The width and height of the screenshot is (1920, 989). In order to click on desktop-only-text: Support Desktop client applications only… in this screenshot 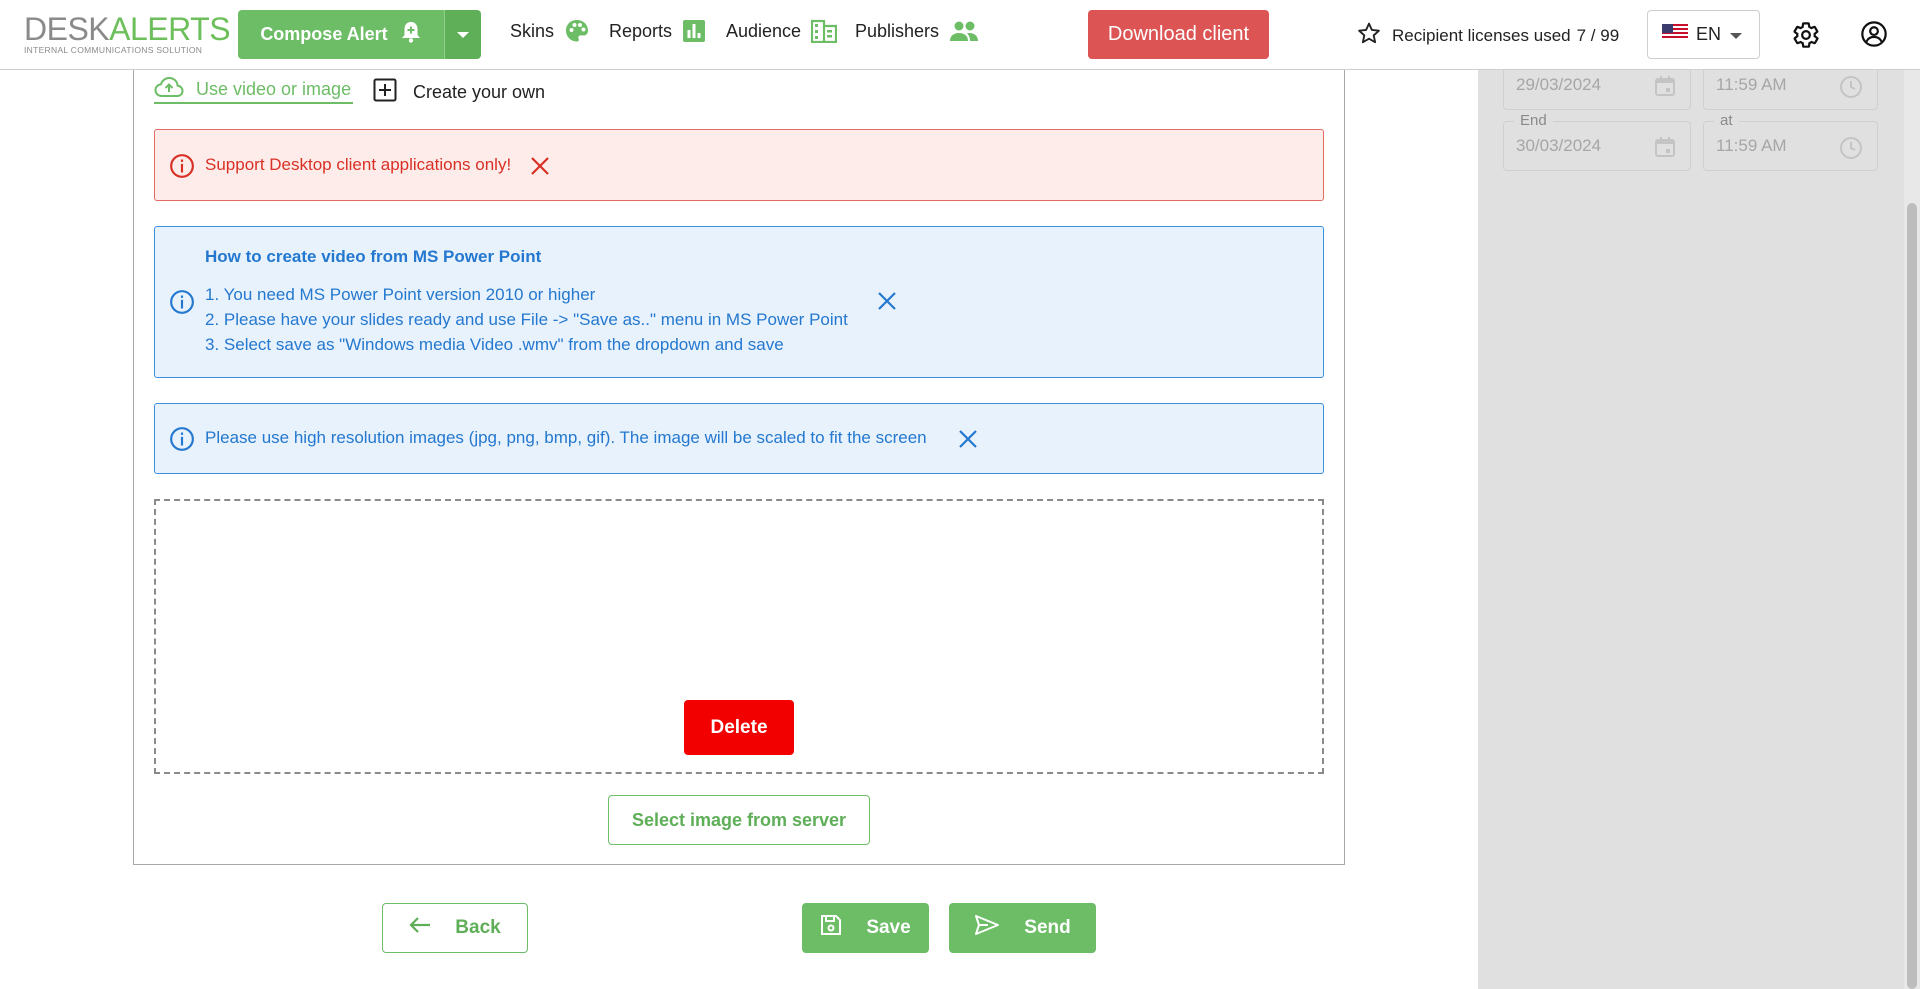, I will do `click(358, 164)`.